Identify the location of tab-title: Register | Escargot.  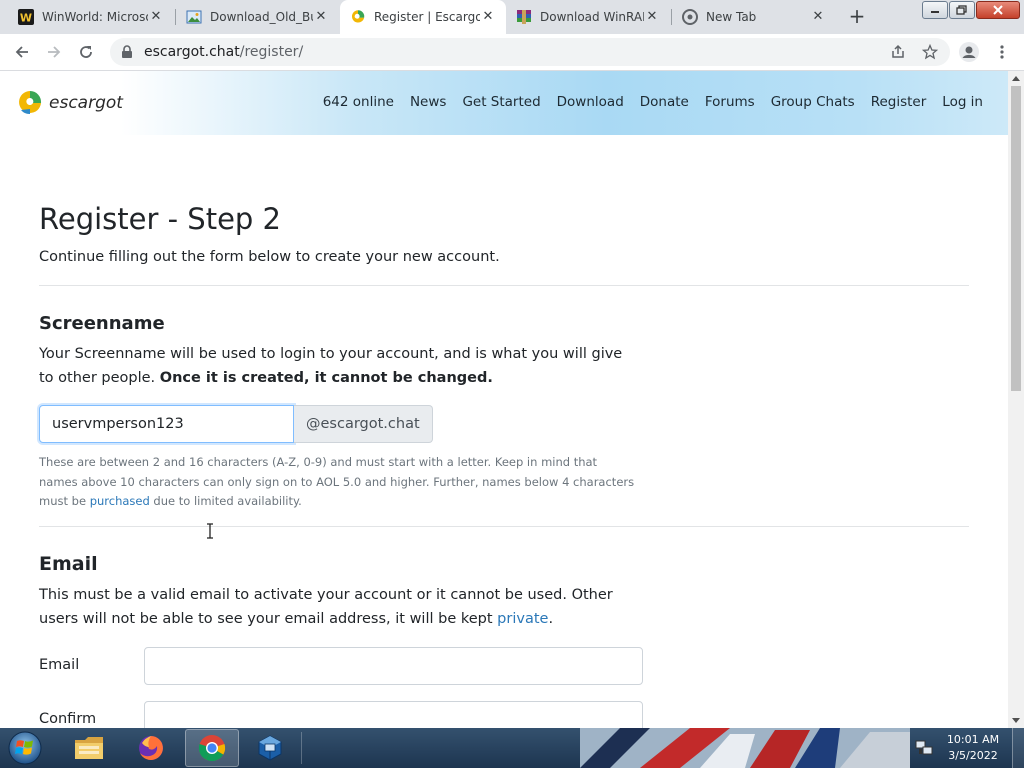
(427, 17).